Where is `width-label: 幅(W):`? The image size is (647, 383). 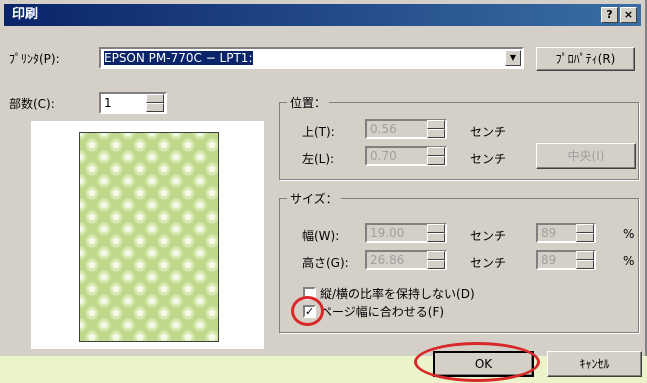 width-label: 幅(W): is located at coordinates (321, 236).